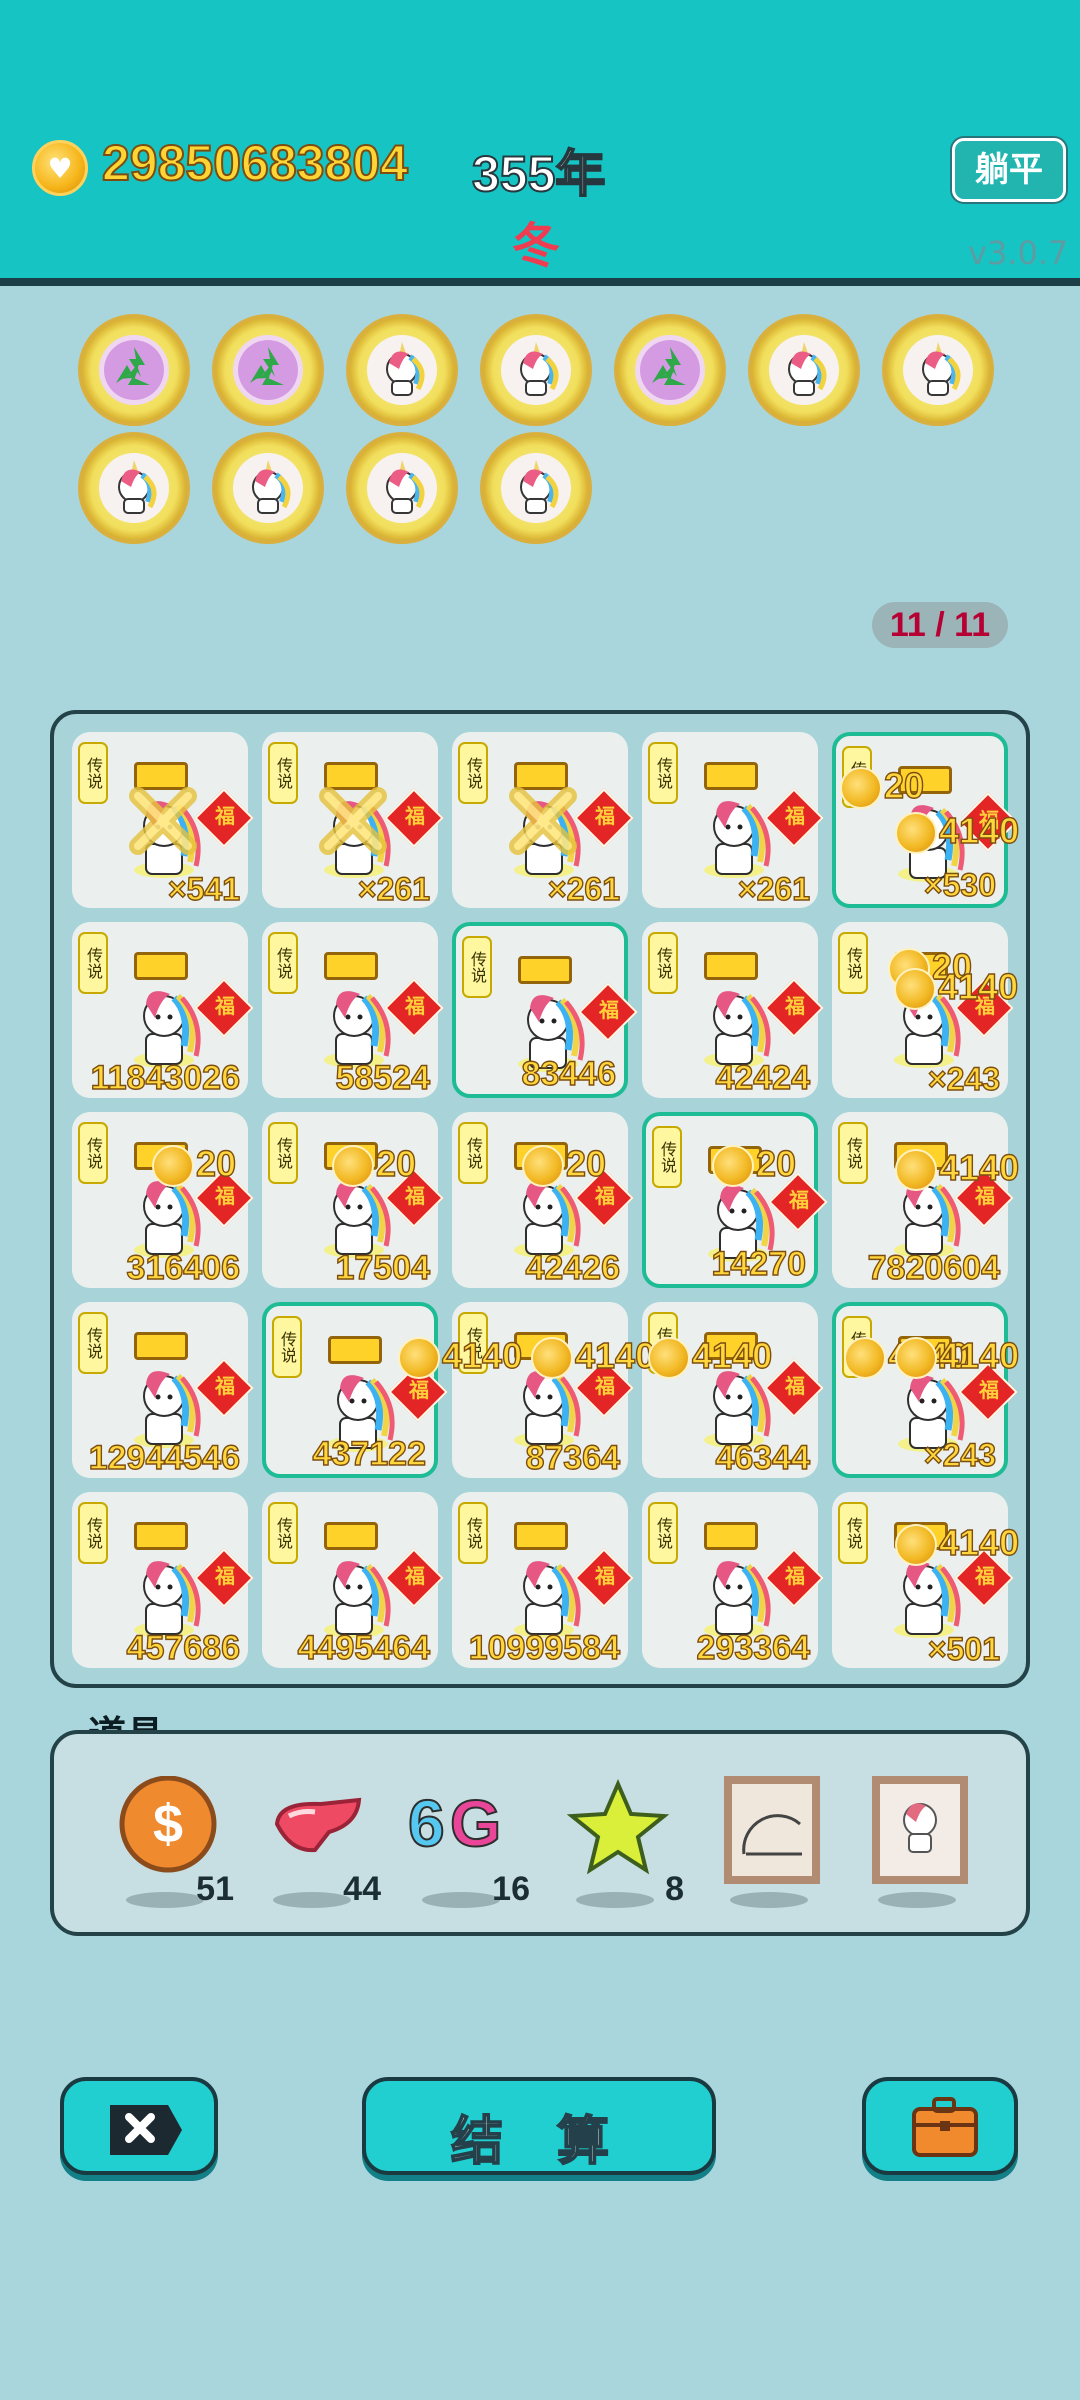 Image resolution: width=1080 pixels, height=2400 pixels. Describe the element at coordinates (163, 820) in the screenshot. I see `board-cell: 传说 福 ×541` at that location.